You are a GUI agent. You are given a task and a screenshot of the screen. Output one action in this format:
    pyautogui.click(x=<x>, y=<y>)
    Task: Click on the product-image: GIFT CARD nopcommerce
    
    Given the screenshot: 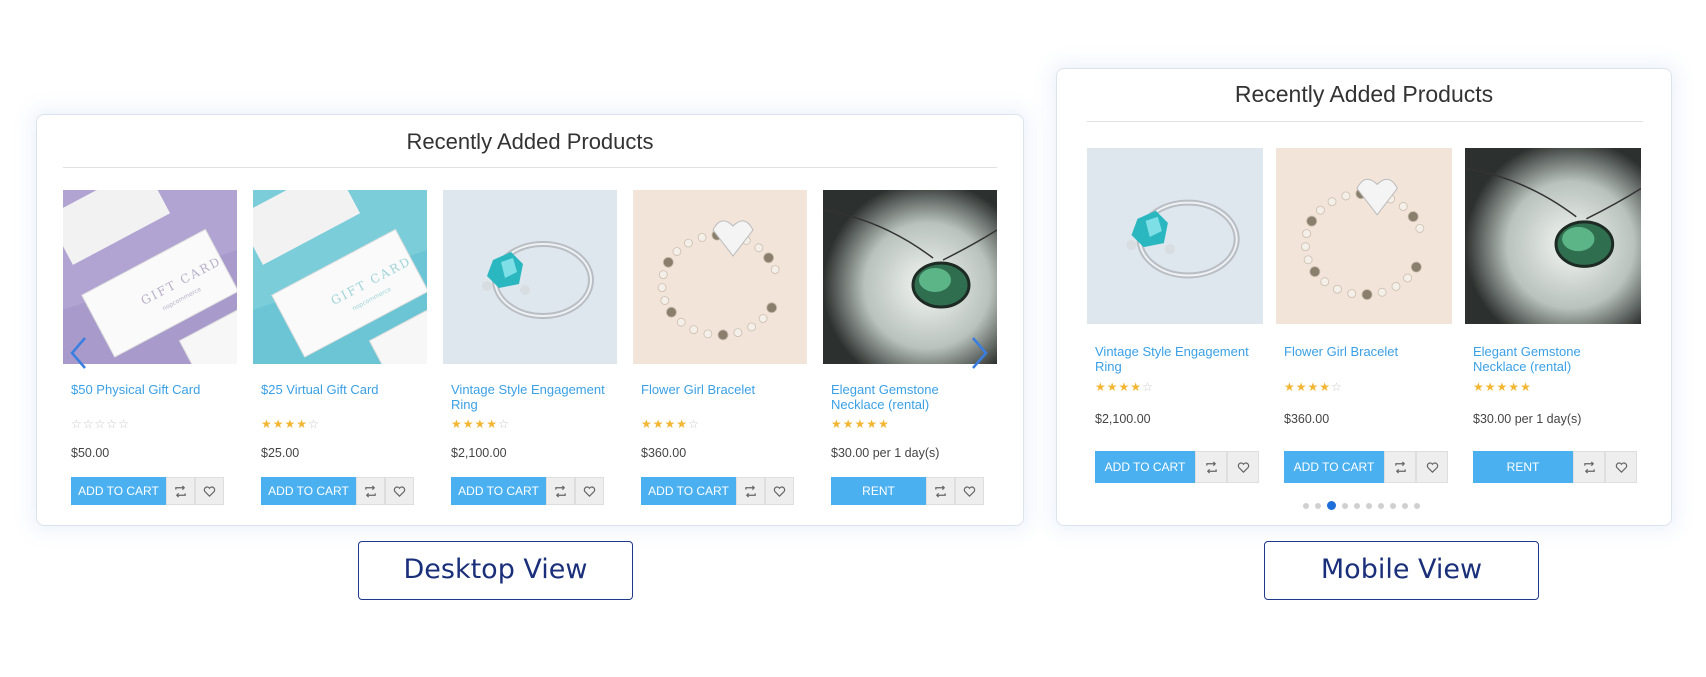 What is the action you would take?
    pyautogui.click(x=340, y=277)
    